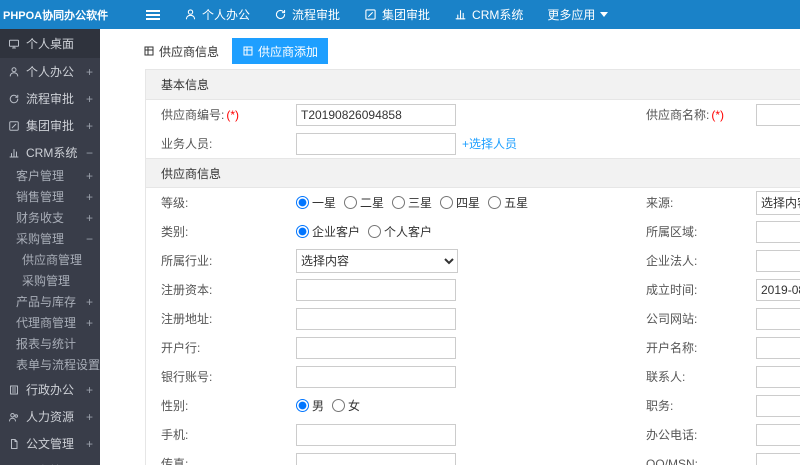  Describe the element at coordinates (604, 14) in the screenshot. I see `caret-down-icon` at that location.